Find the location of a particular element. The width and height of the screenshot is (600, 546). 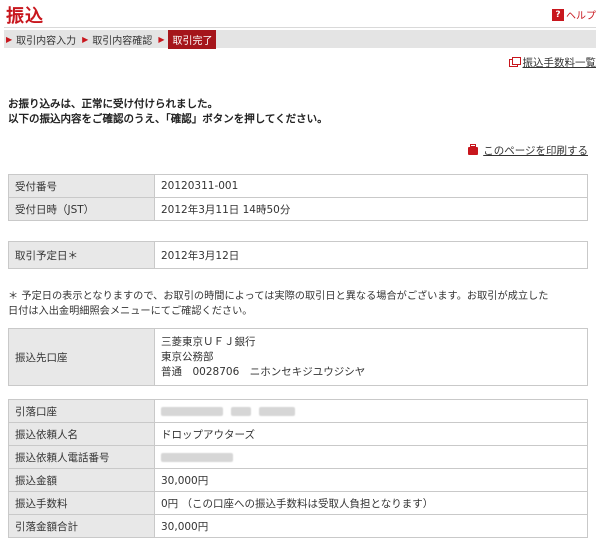

help-label: ヘルプ is located at coordinates (581, 16).